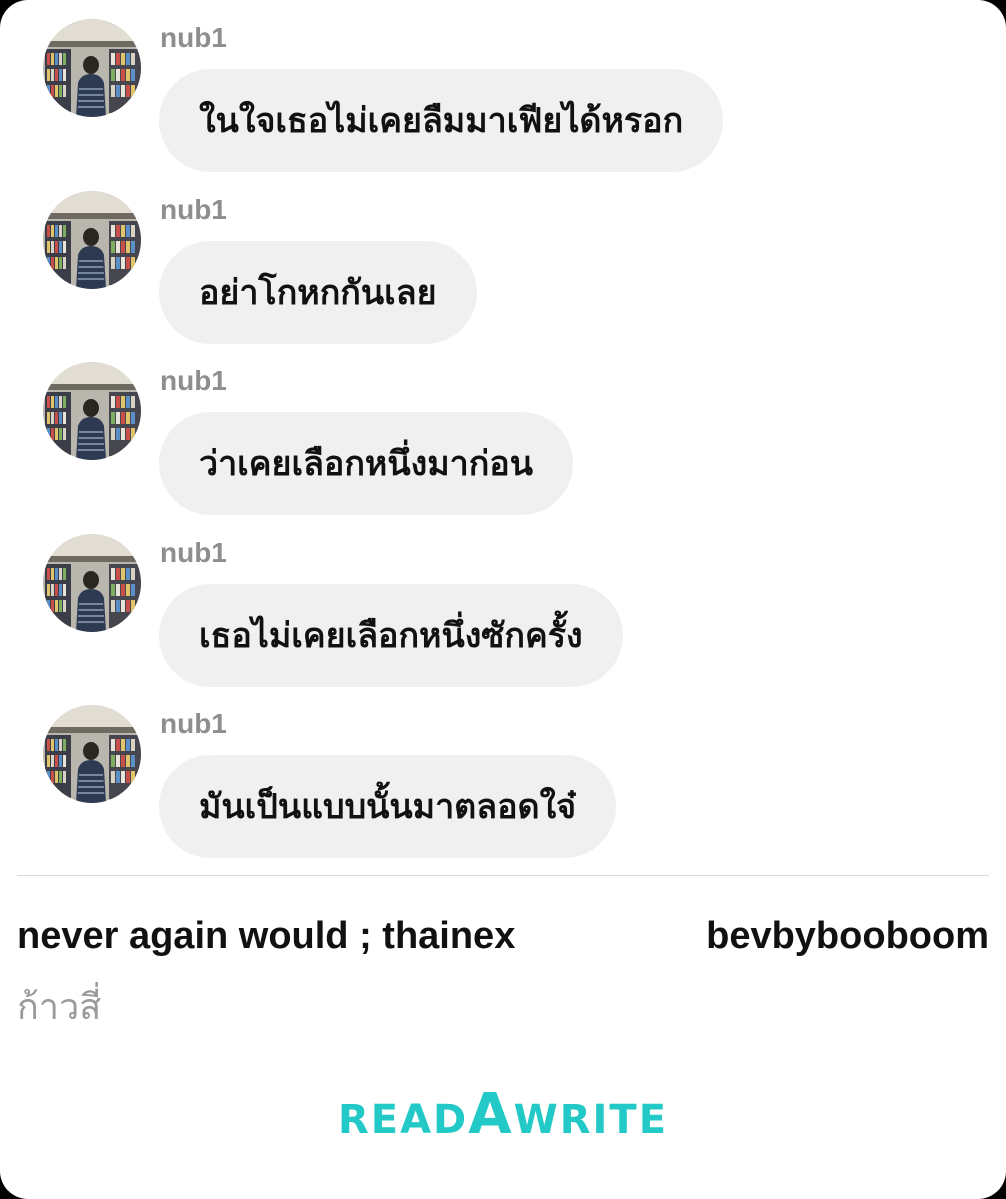  Describe the element at coordinates (503, 875) in the screenshot. I see `divider` at that location.